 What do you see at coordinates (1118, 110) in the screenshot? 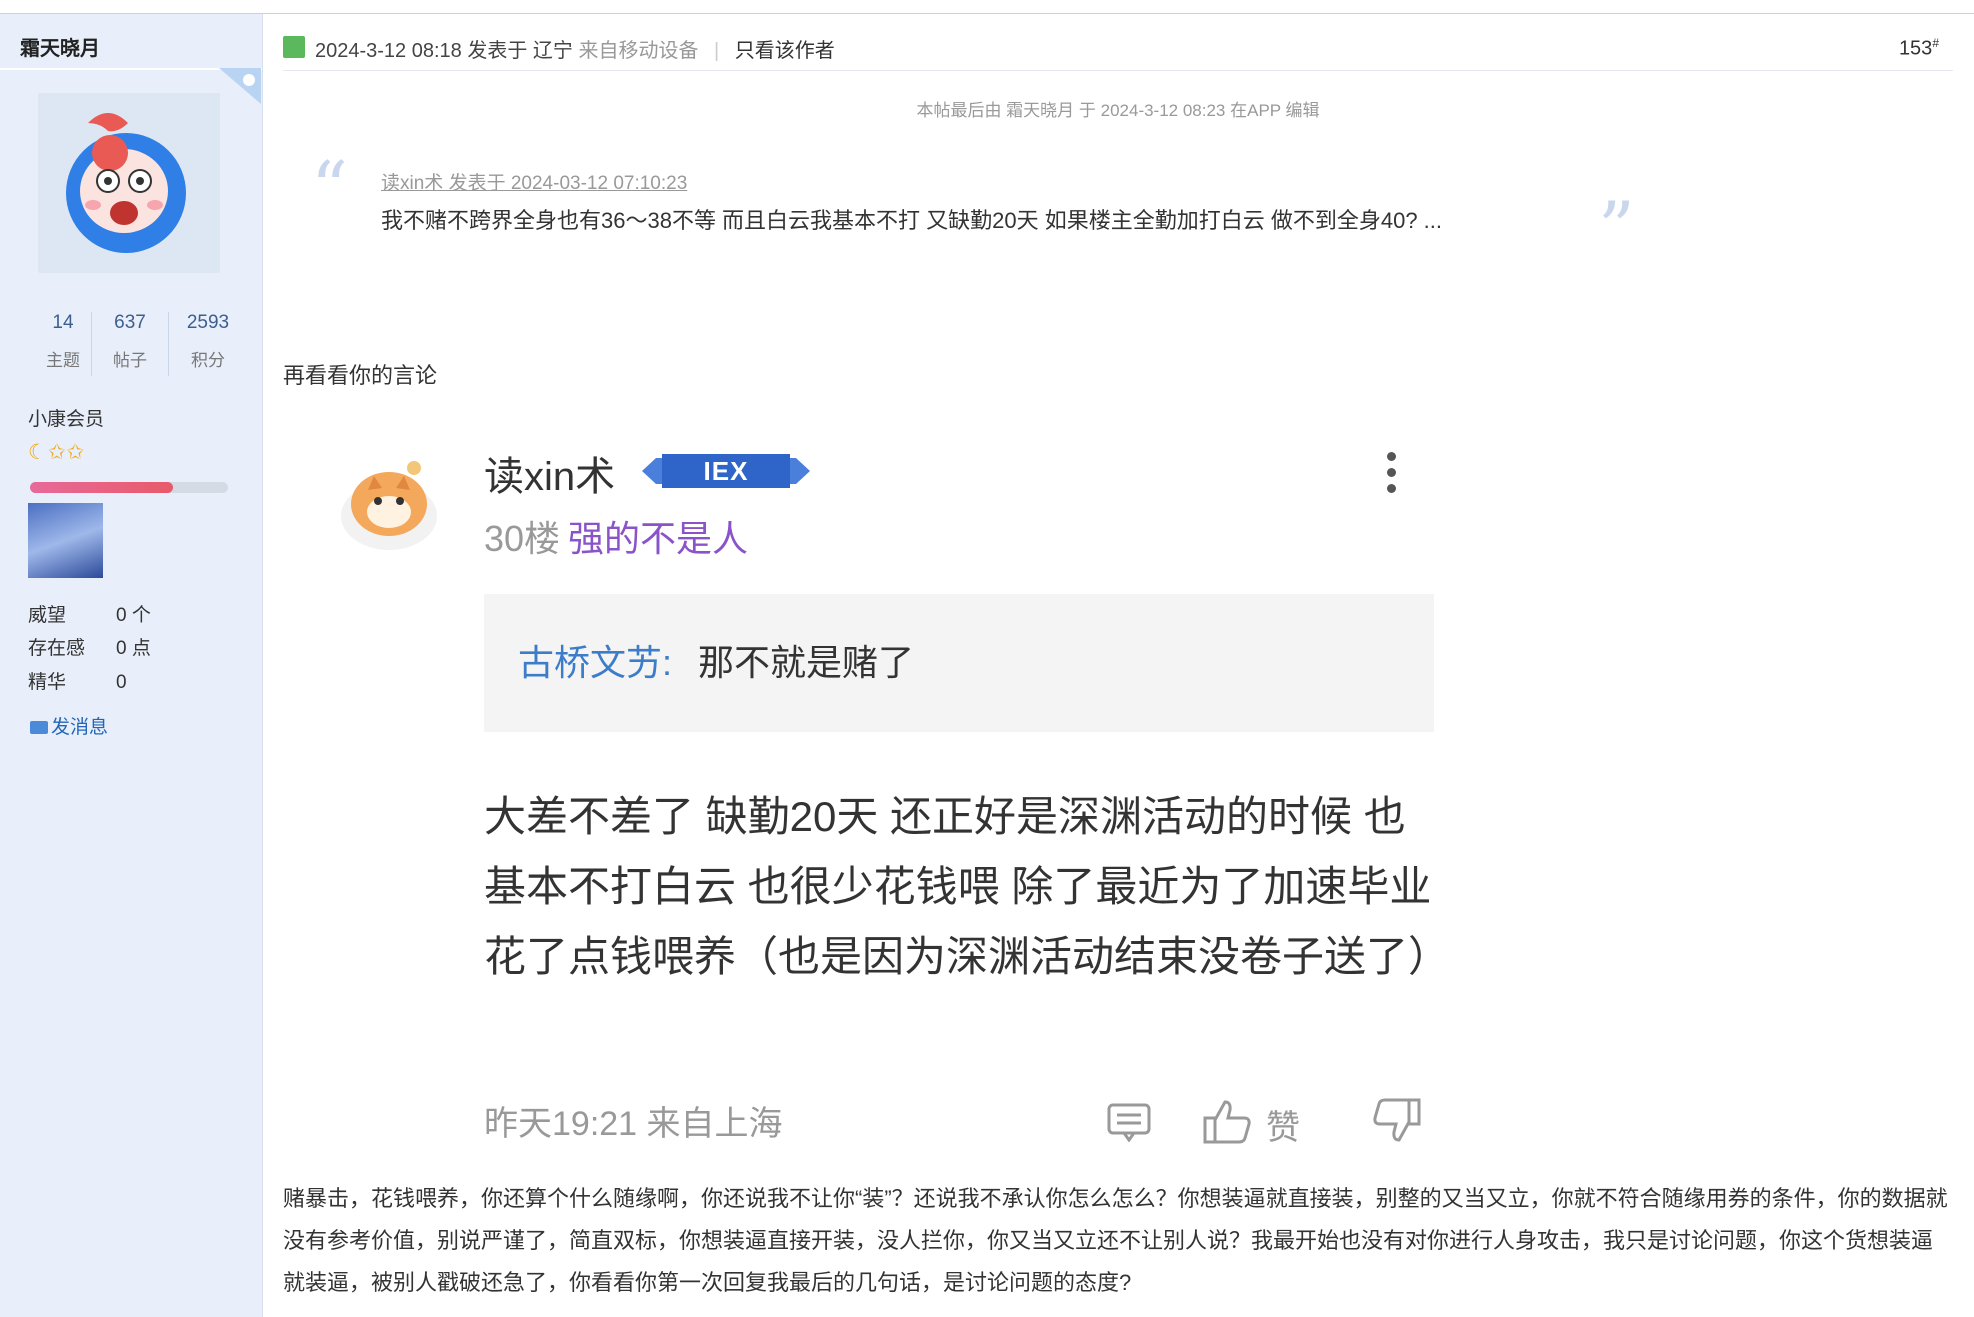
I see `edit-note: 本帖最后由 霜天晓月 于 2024-3-12 08:23 在APP 编辑` at bounding box center [1118, 110].